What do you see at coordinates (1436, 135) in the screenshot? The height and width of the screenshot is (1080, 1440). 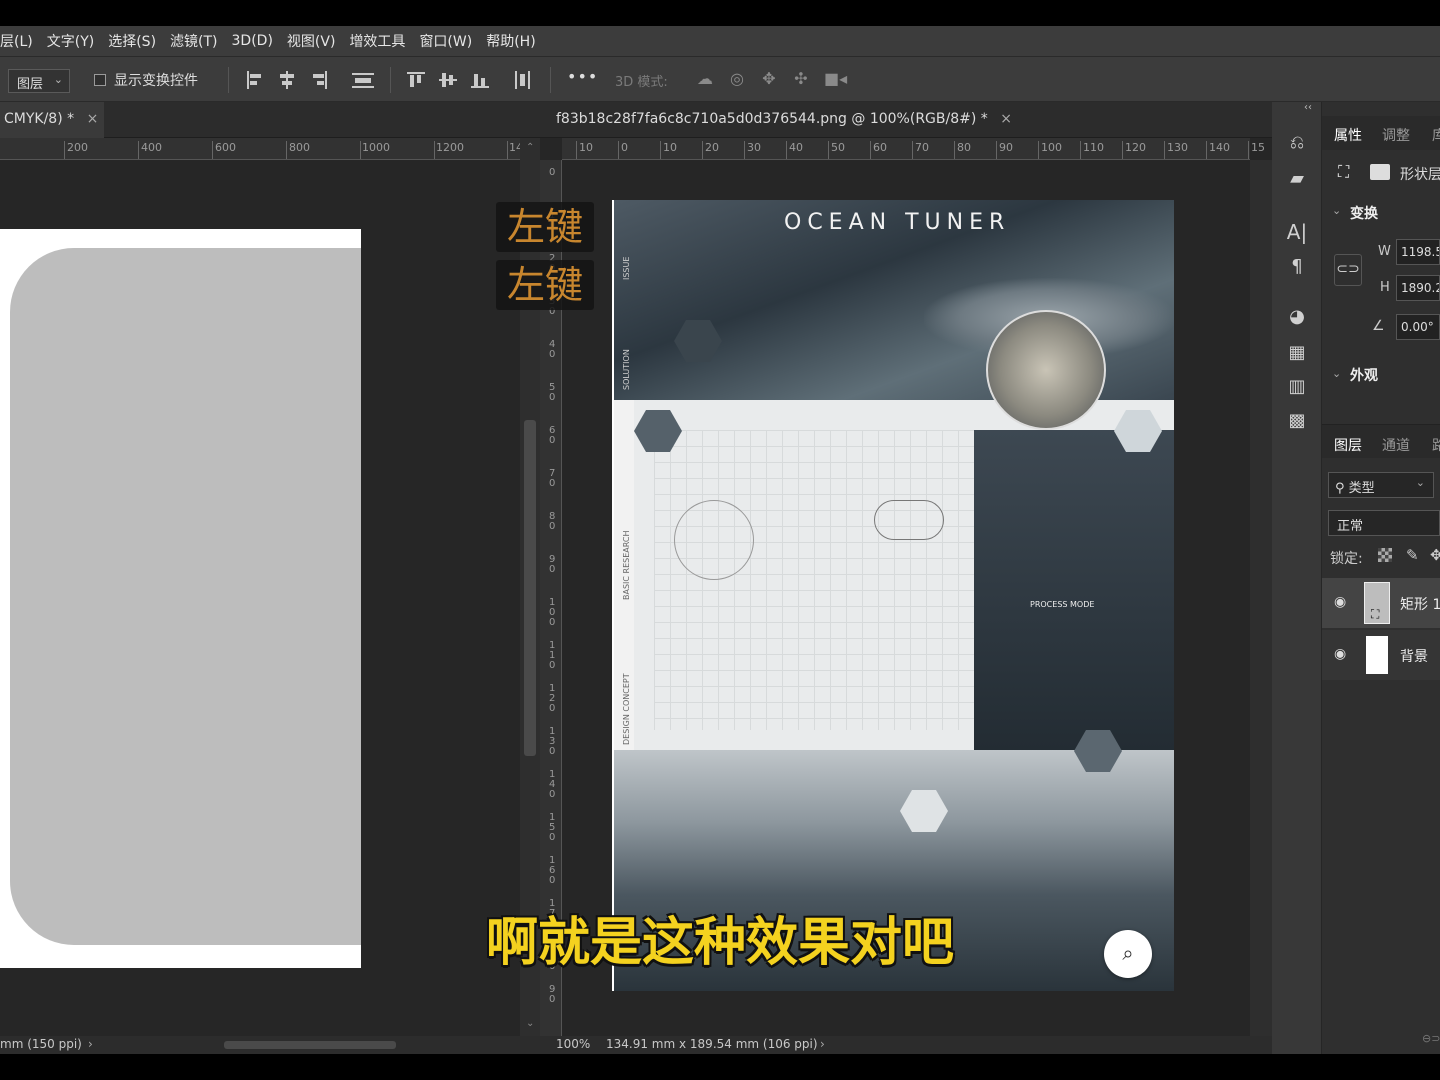 I see `tab-libraries: 库` at bounding box center [1436, 135].